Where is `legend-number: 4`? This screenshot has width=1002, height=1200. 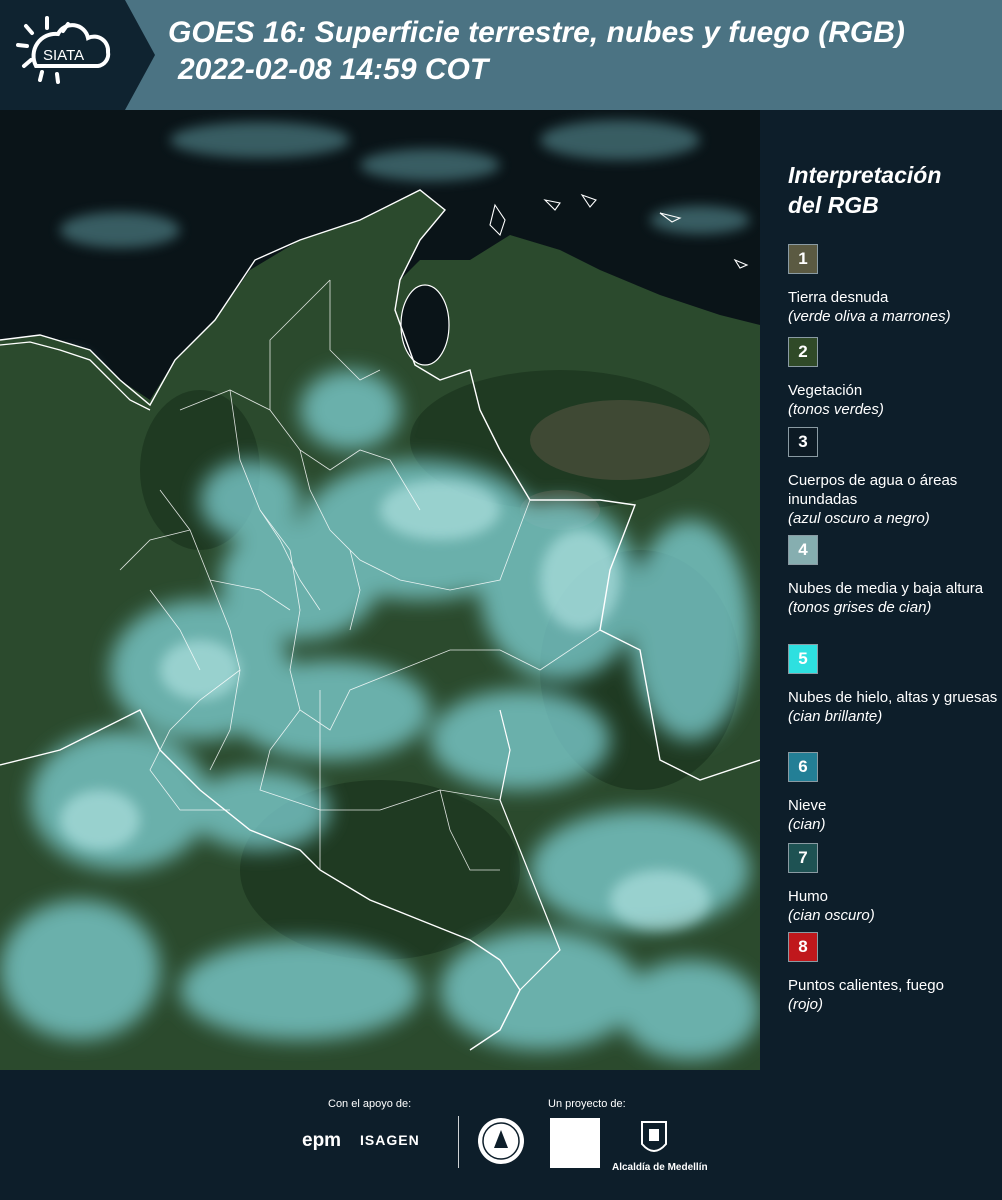 legend-number: 4 is located at coordinates (803, 549).